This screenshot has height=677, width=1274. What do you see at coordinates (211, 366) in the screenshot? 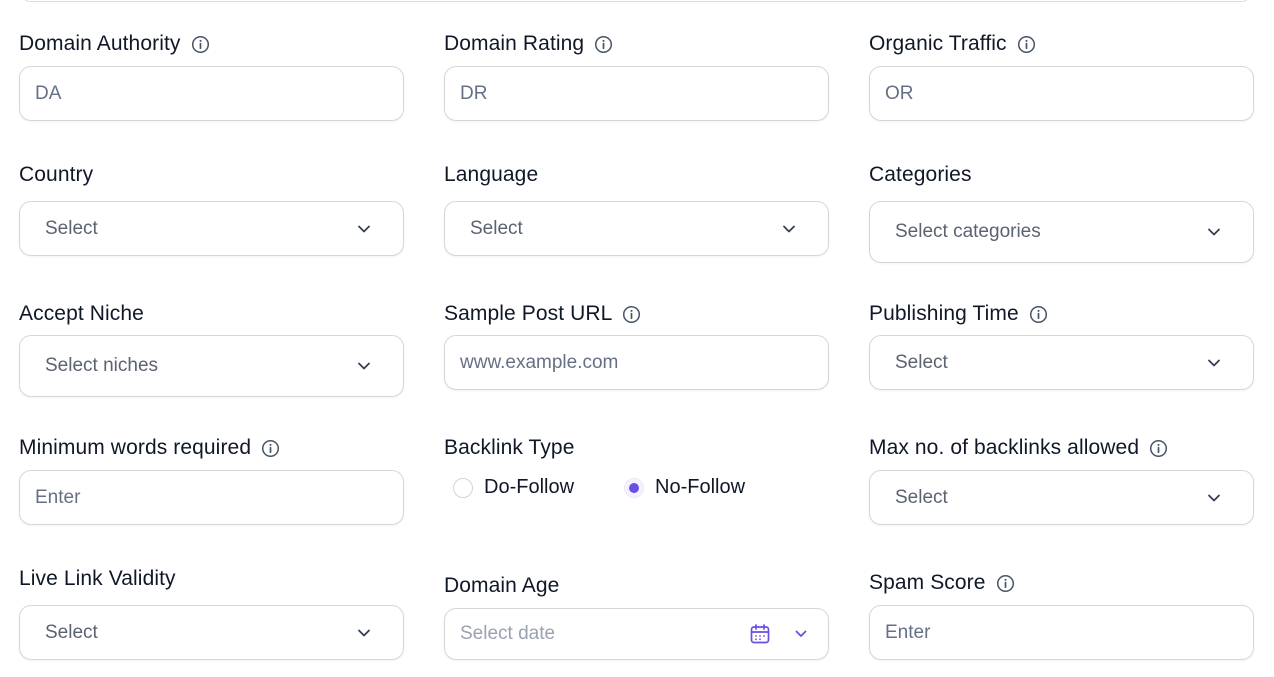
I see `niche-select: Select niches` at bounding box center [211, 366].